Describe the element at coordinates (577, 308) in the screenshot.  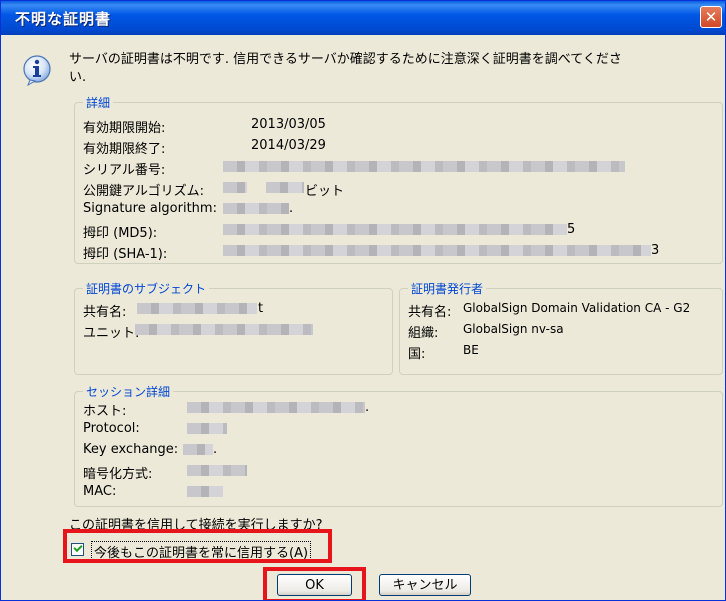
I see `issuer-cn-value: GlobalSign Domain Validation CA - G2` at that location.